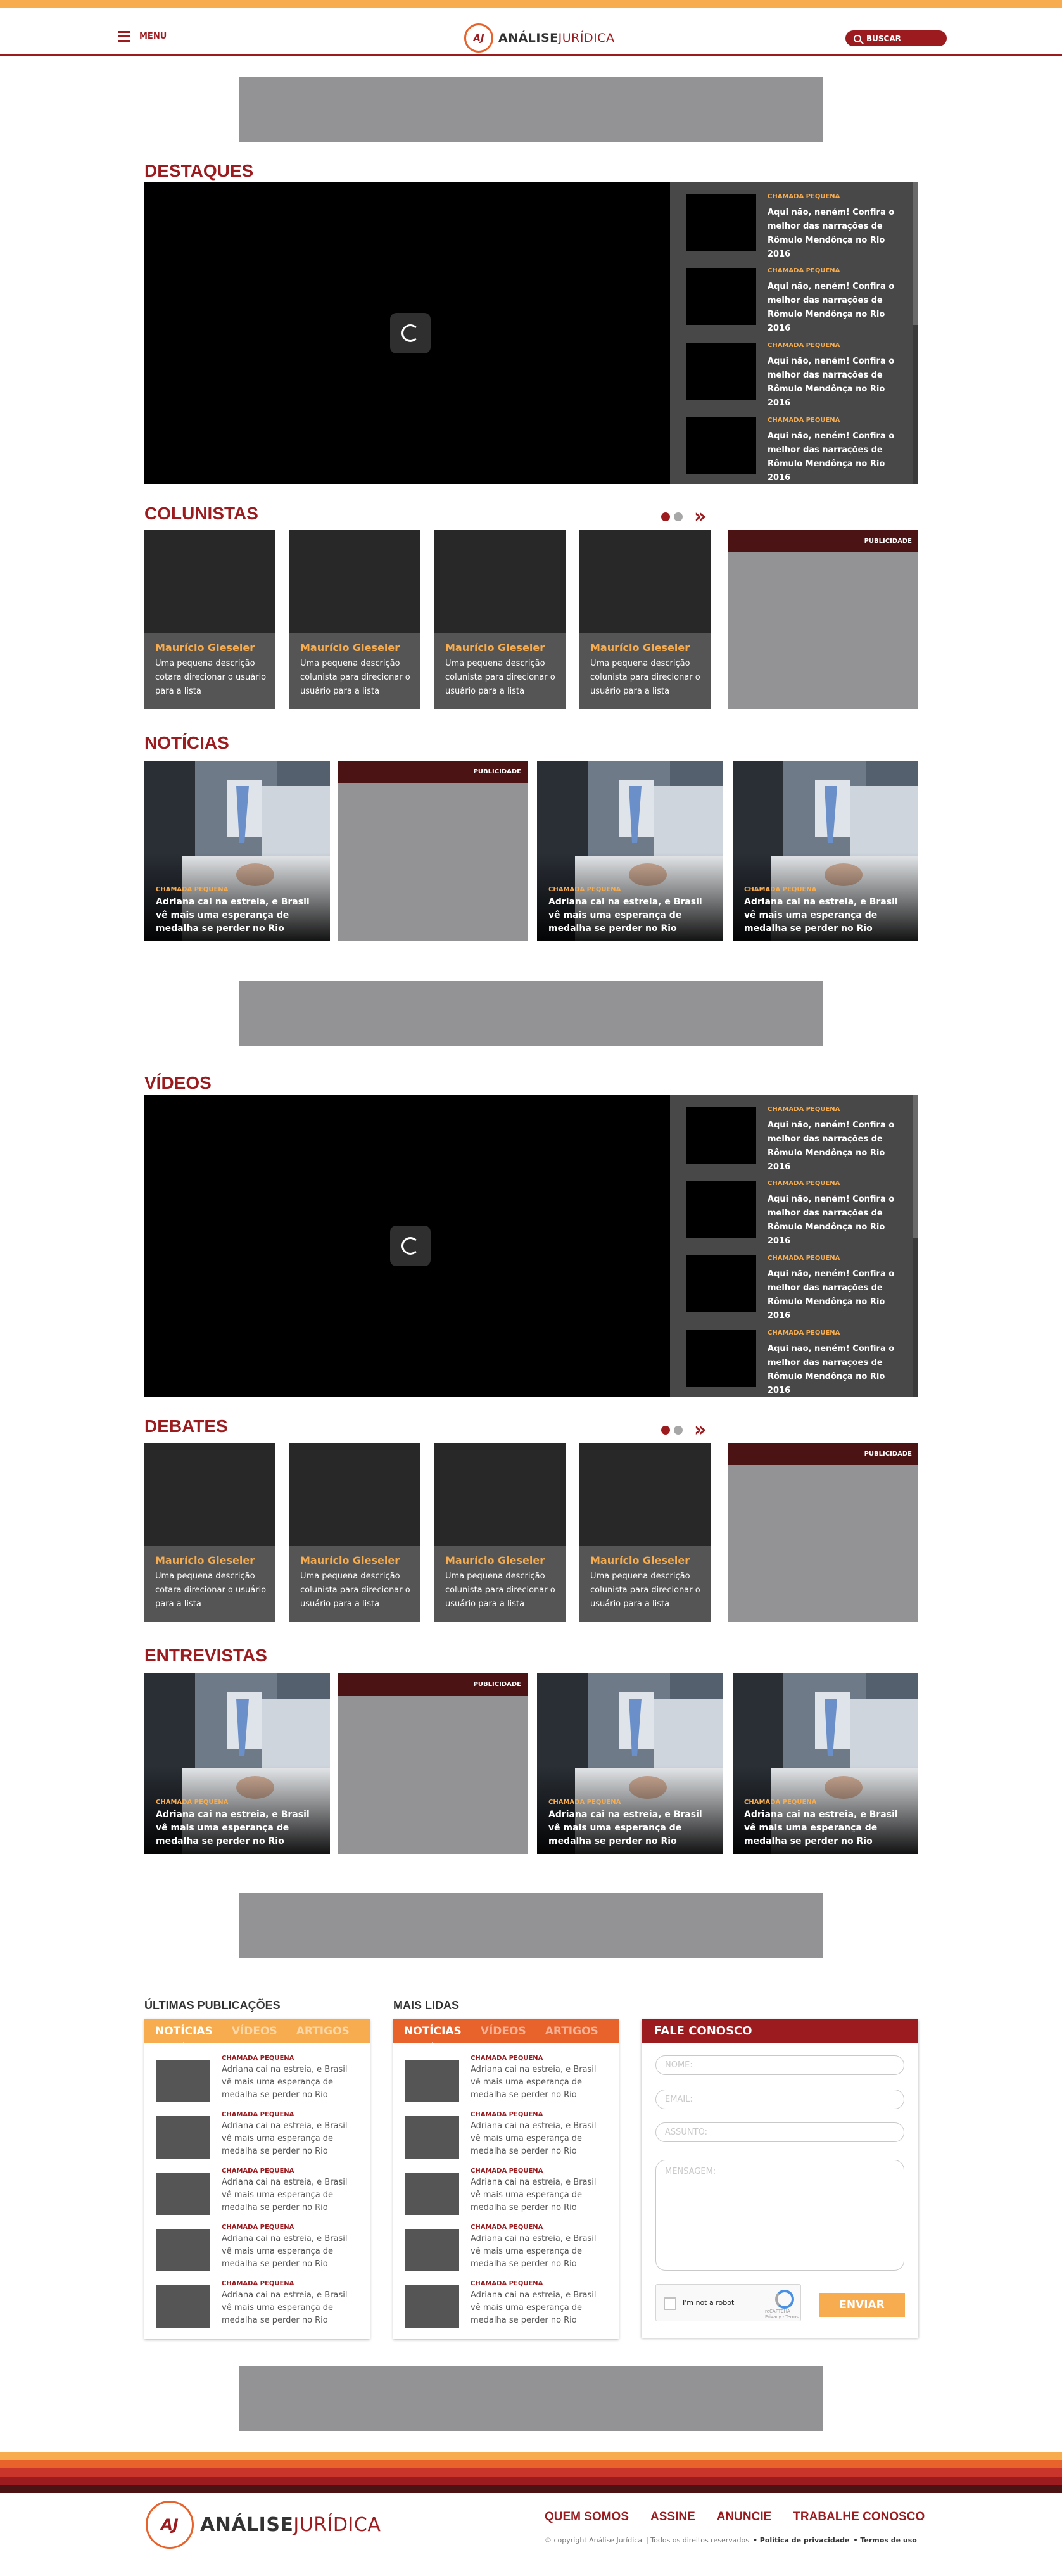 The width and height of the screenshot is (1062, 2576). What do you see at coordinates (801, 2540) in the screenshot?
I see `privacy-link: • Política de privacidade` at bounding box center [801, 2540].